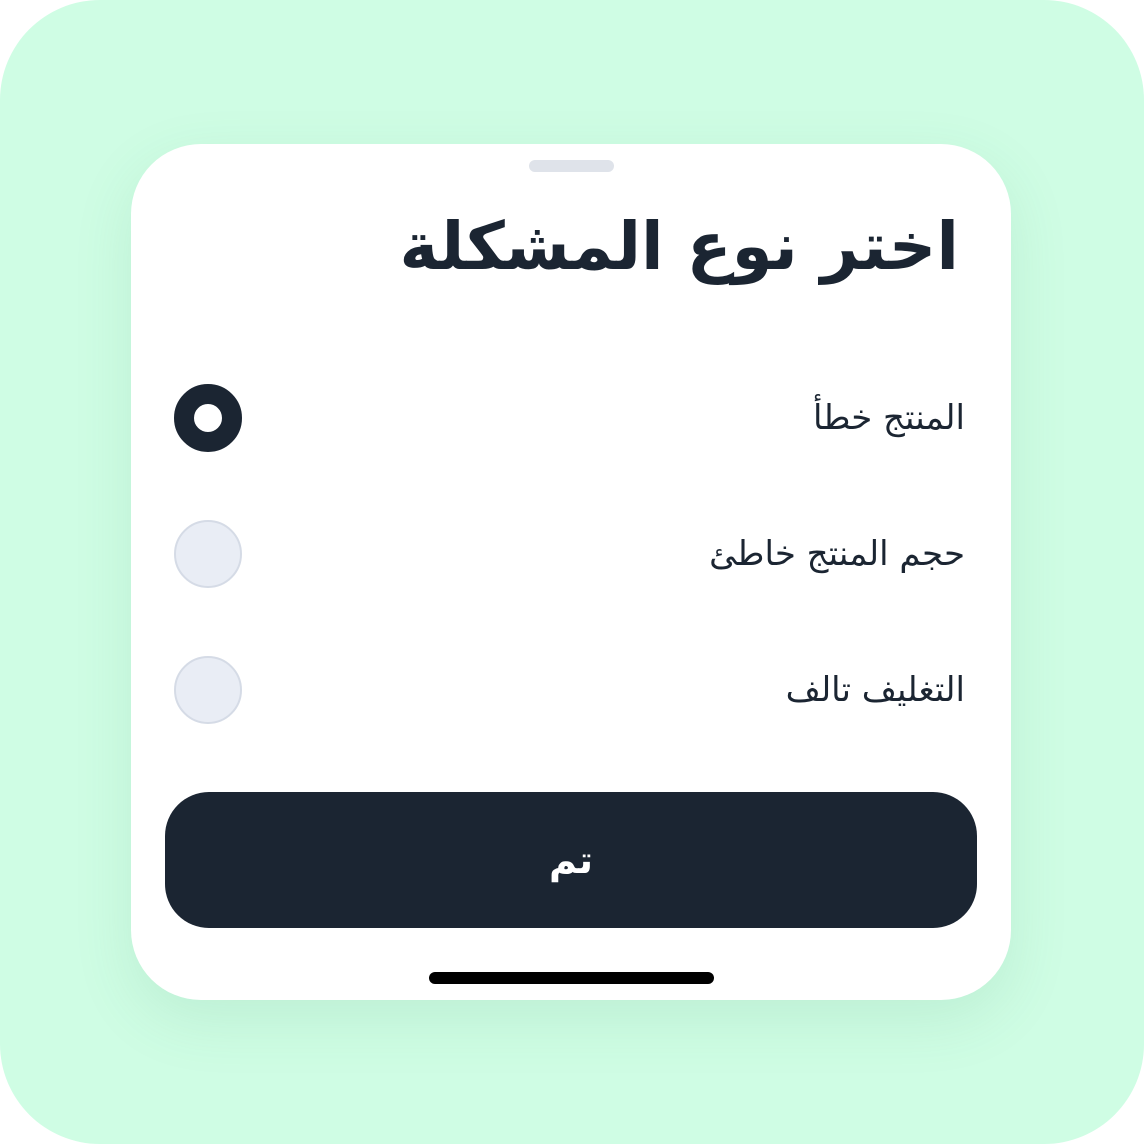 This screenshot has height=1144, width=1144. Describe the element at coordinates (571, 978) in the screenshot. I see `home-indicator` at that location.